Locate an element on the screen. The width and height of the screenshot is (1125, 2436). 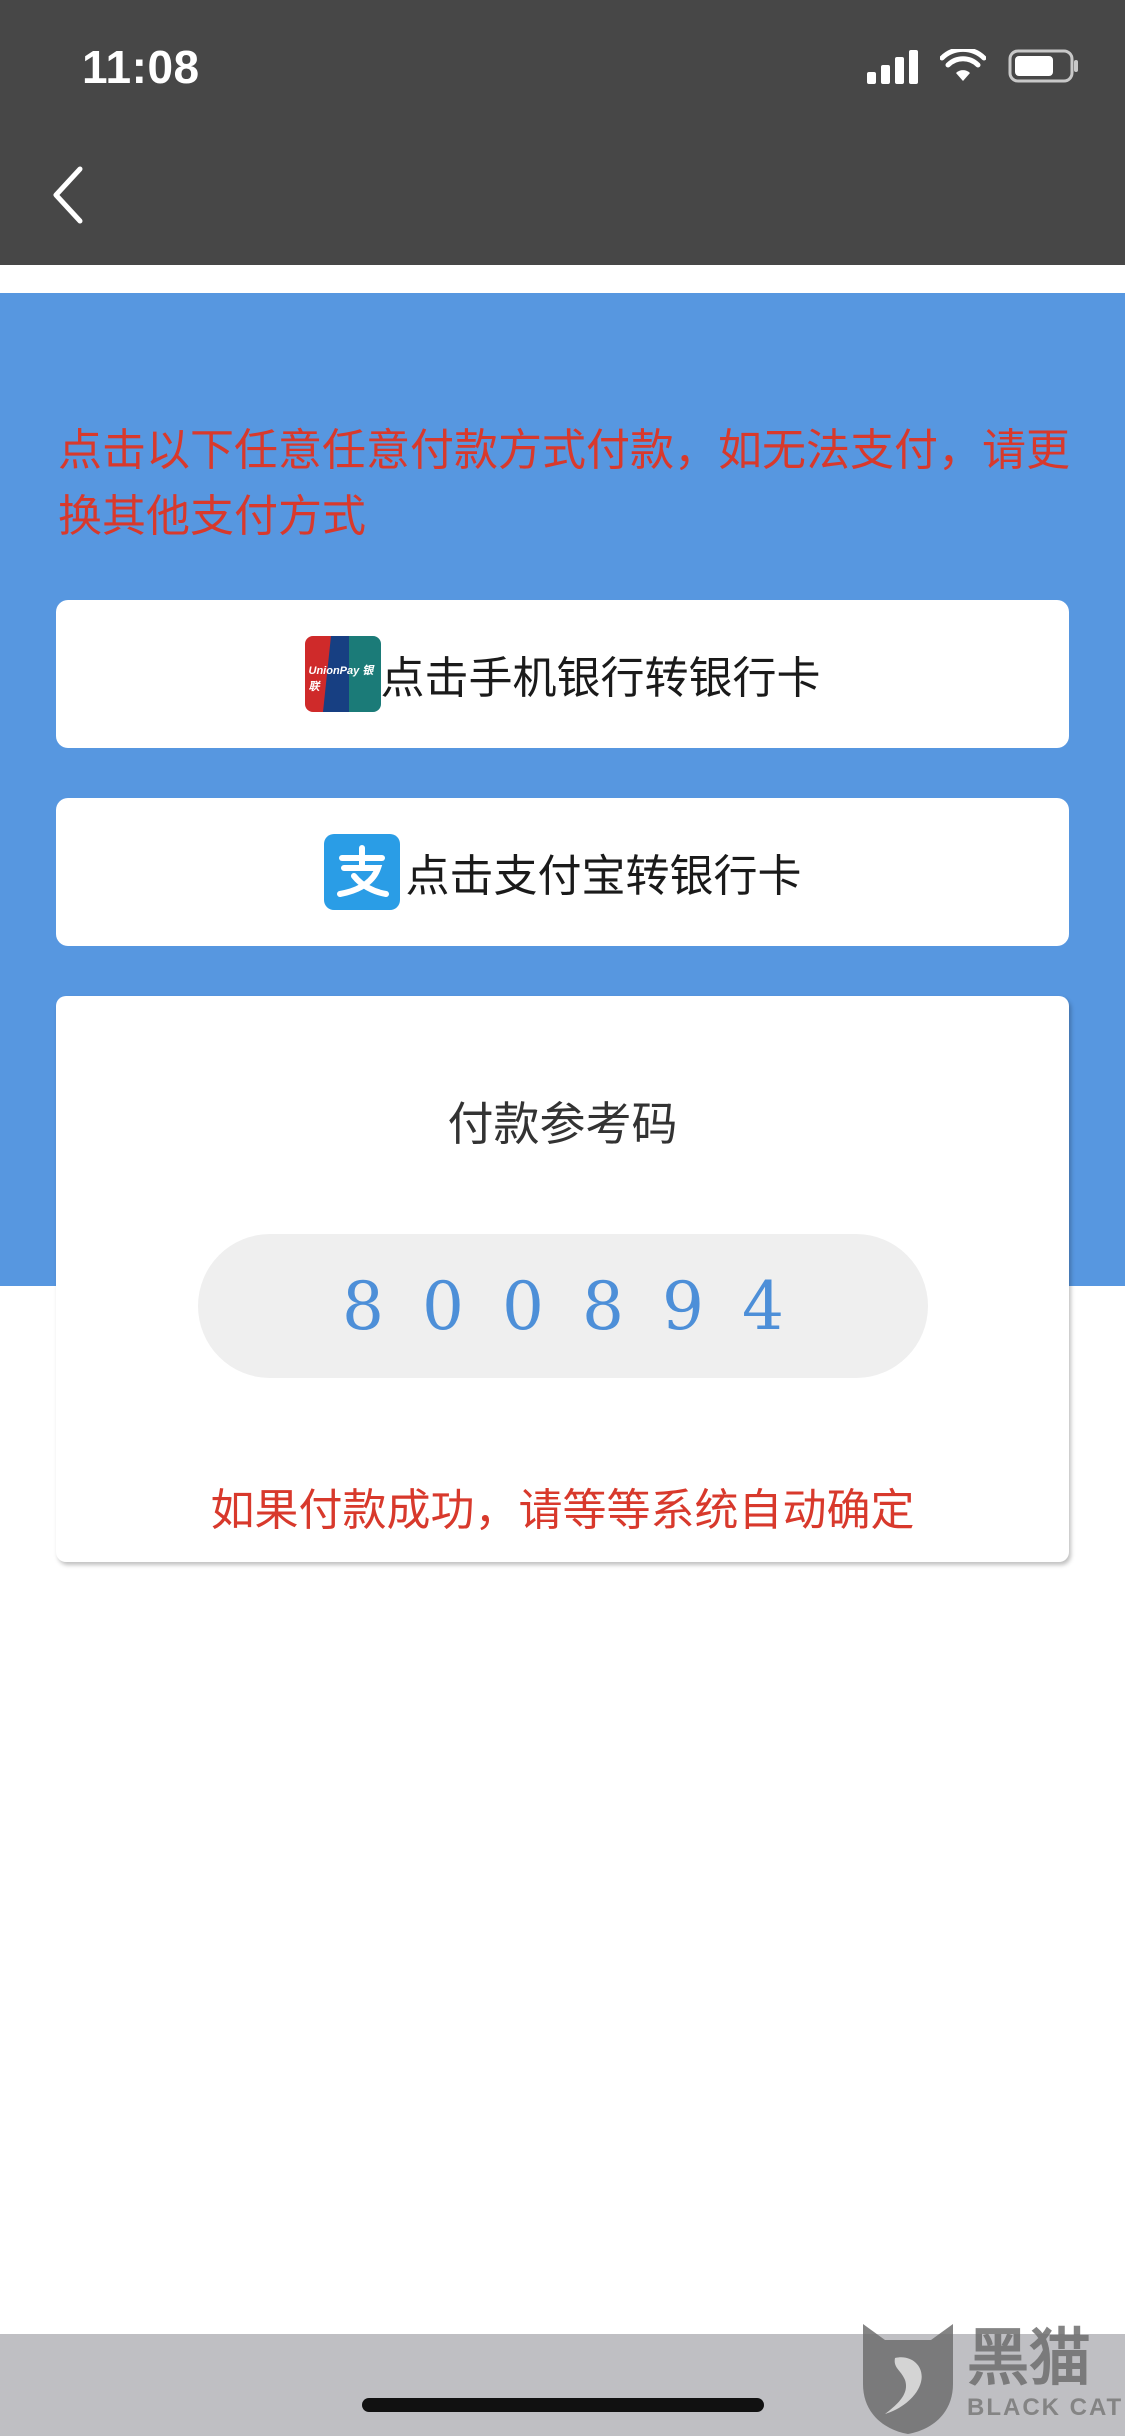
reference-code-box: 800894 is located at coordinates (563, 1306).